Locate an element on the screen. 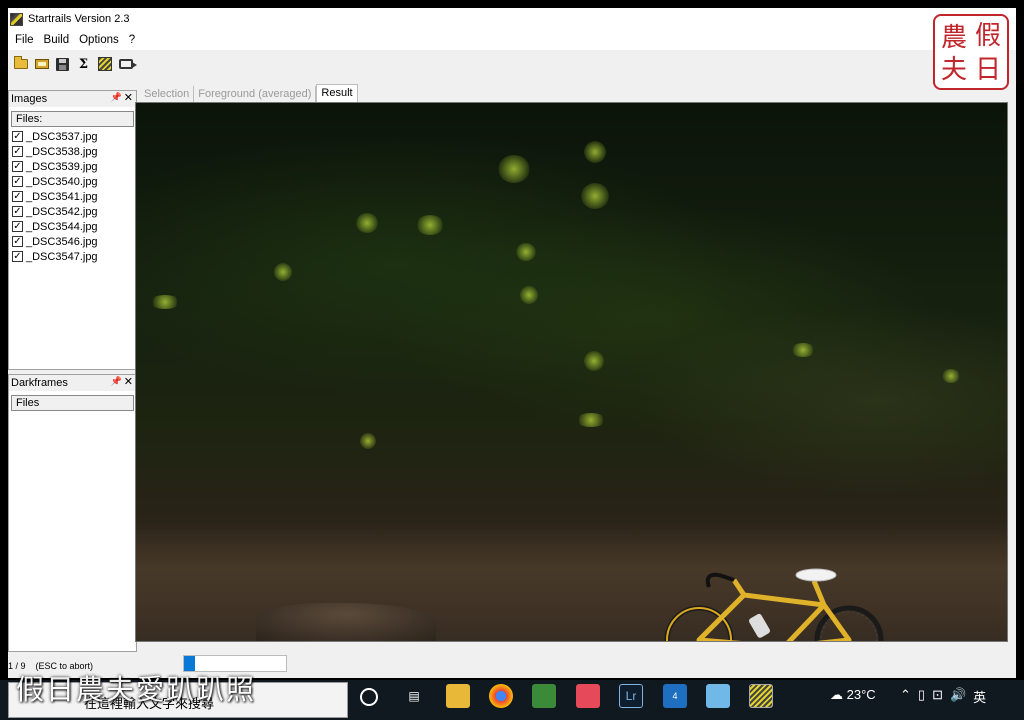  file-name: _DSC3544.jpg is located at coordinates (62, 226).